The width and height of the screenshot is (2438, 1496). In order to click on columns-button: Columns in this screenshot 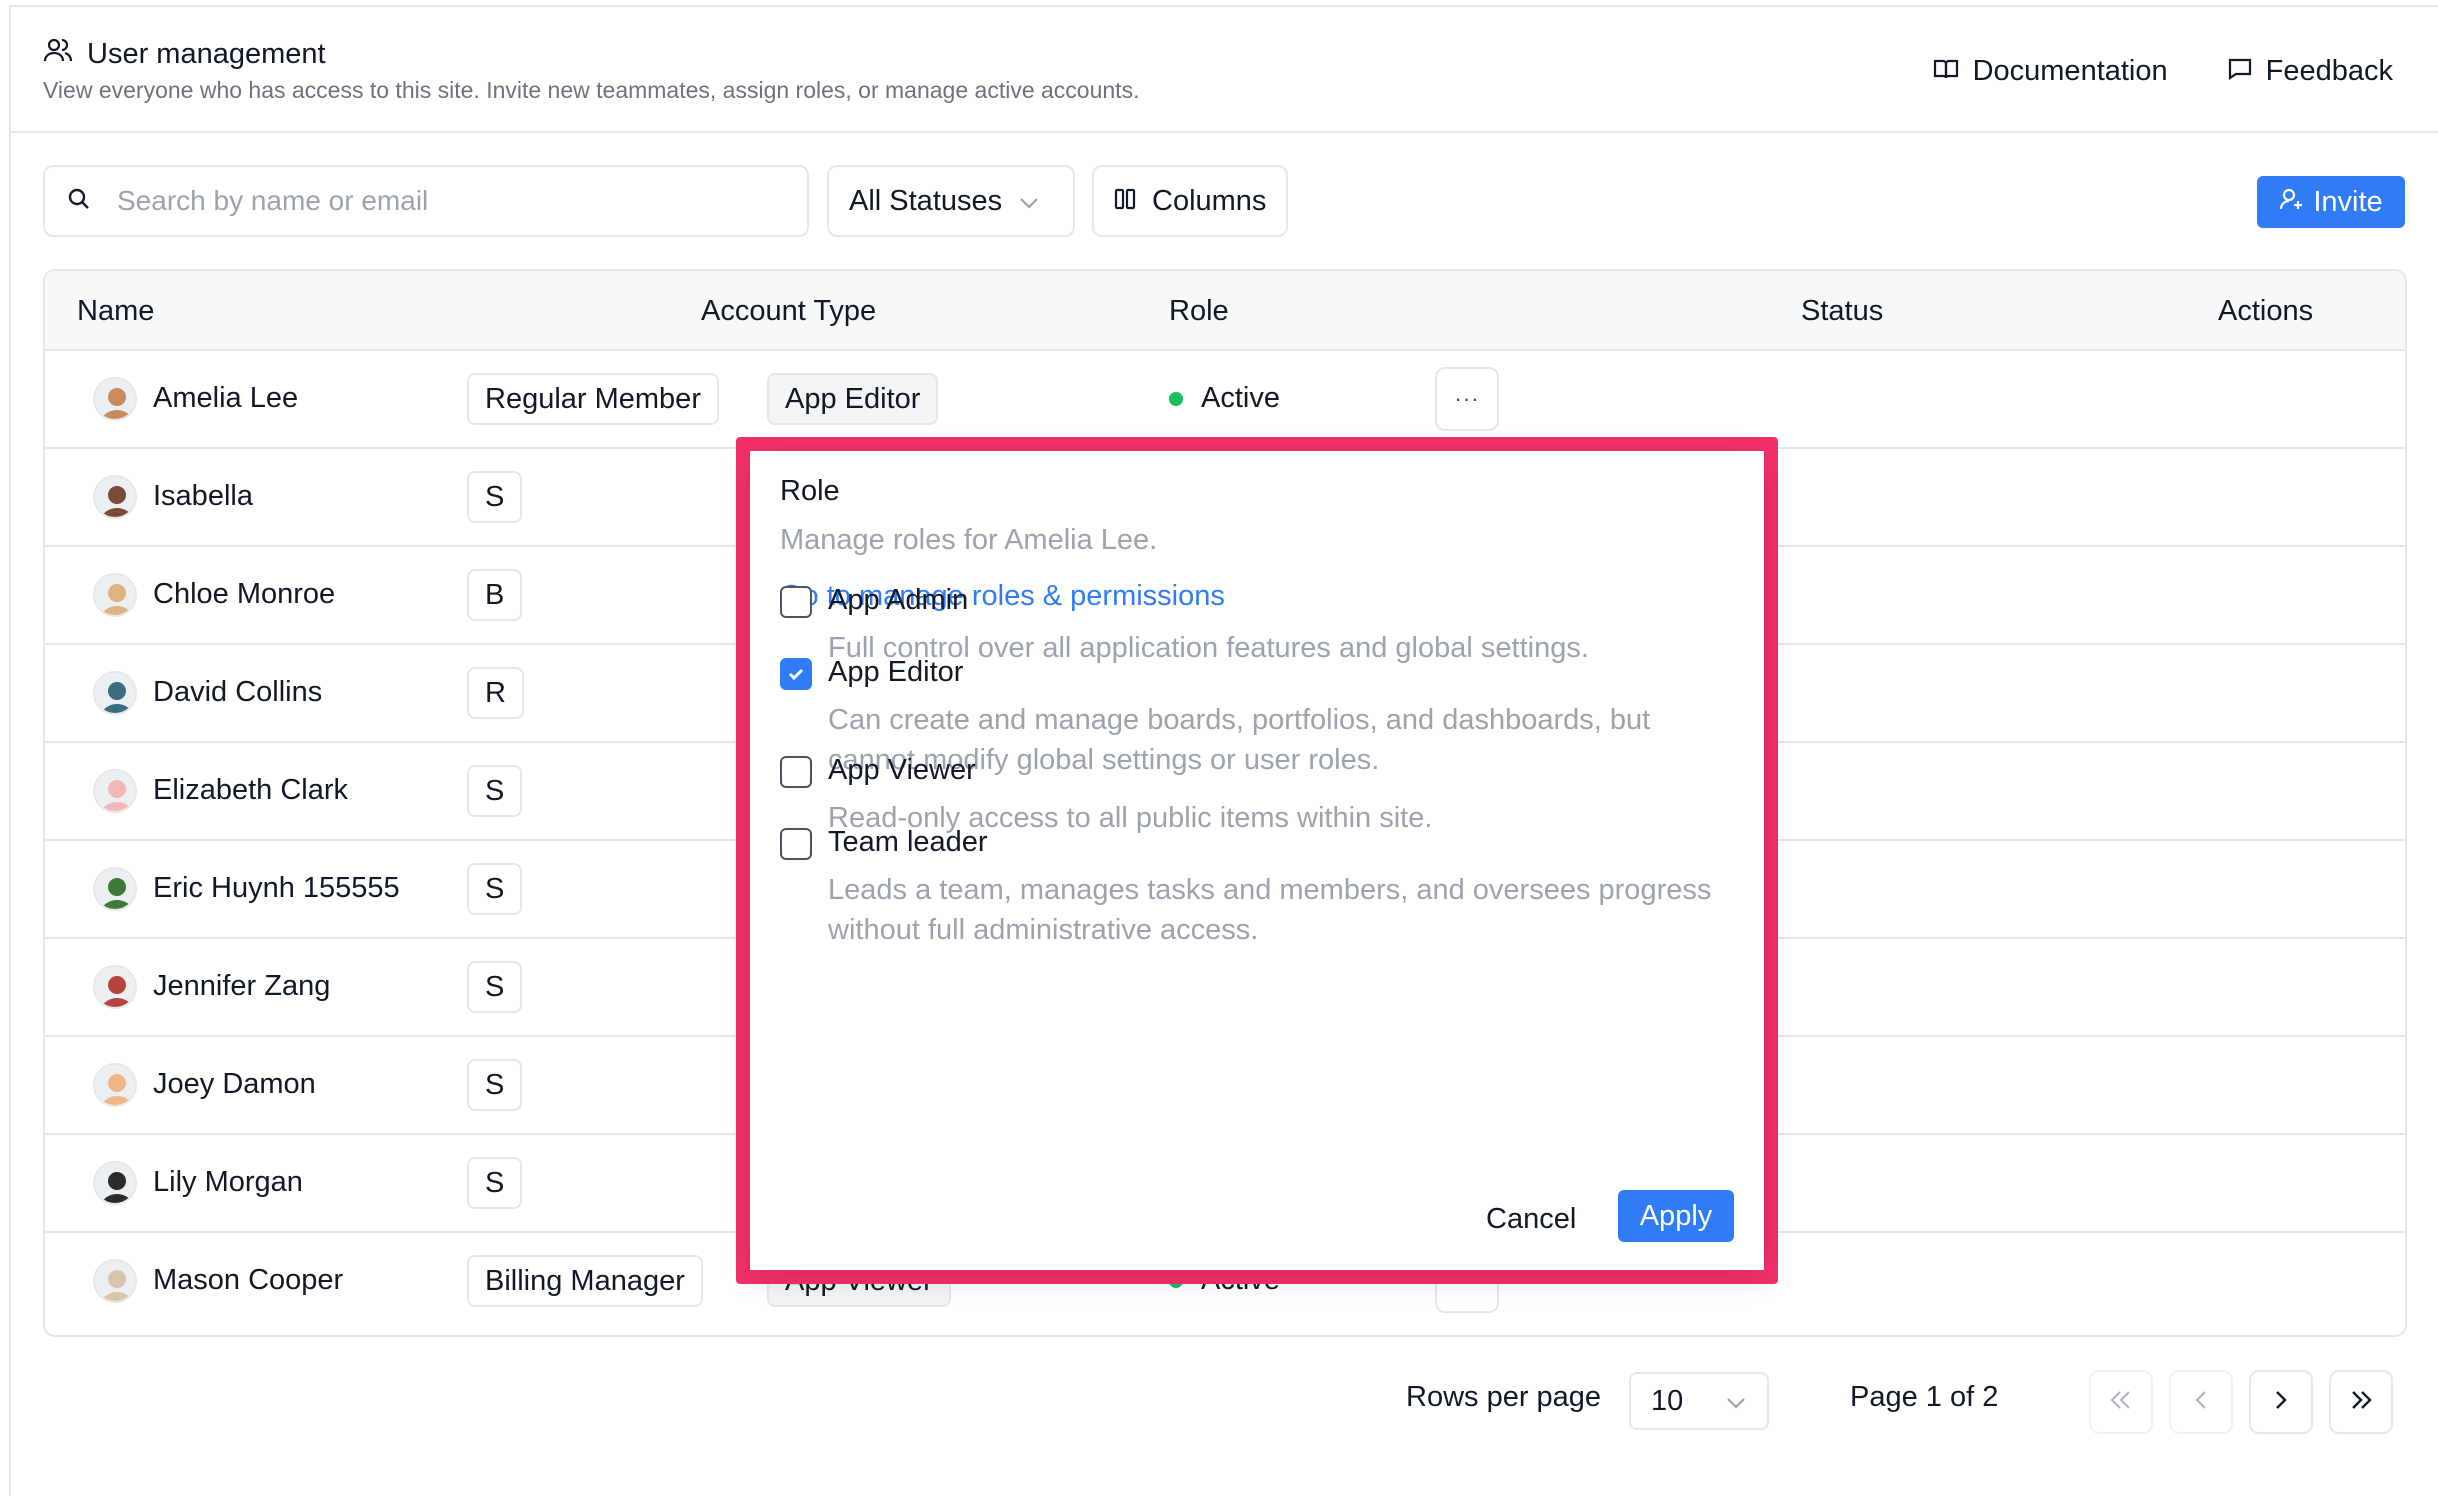, I will do `click(1190, 201)`.